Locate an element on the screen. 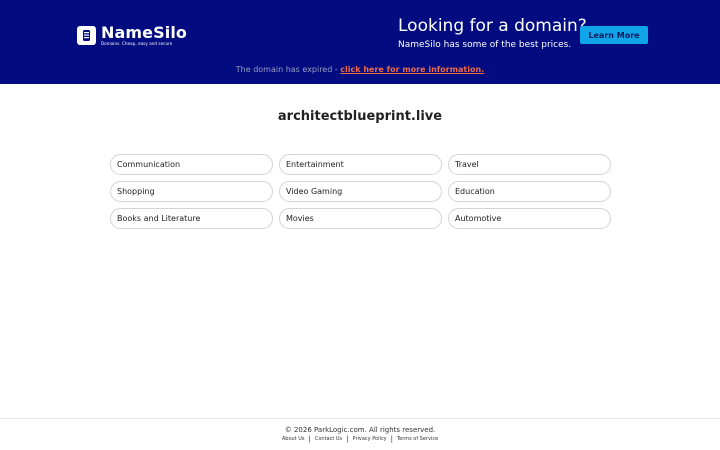 The image size is (720, 450). footer-link-about-us: About Us is located at coordinates (293, 439).